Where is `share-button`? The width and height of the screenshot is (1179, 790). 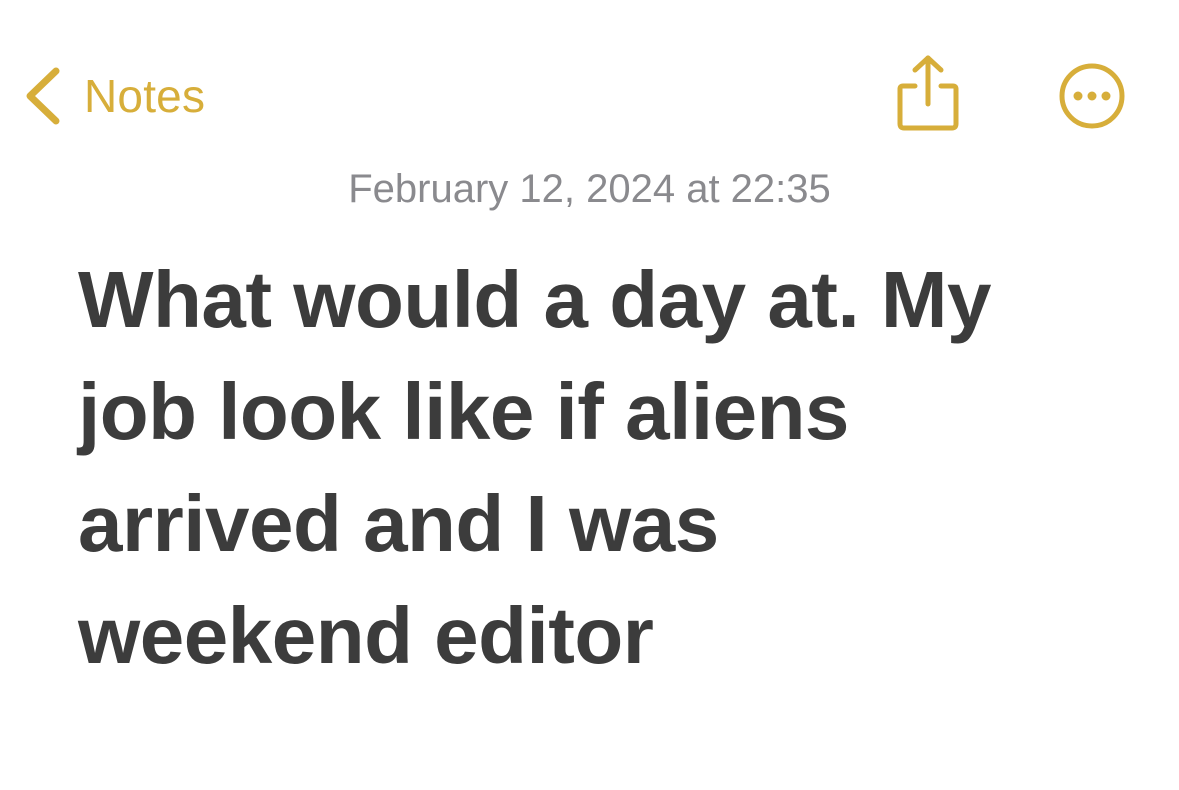 share-button is located at coordinates (928, 93).